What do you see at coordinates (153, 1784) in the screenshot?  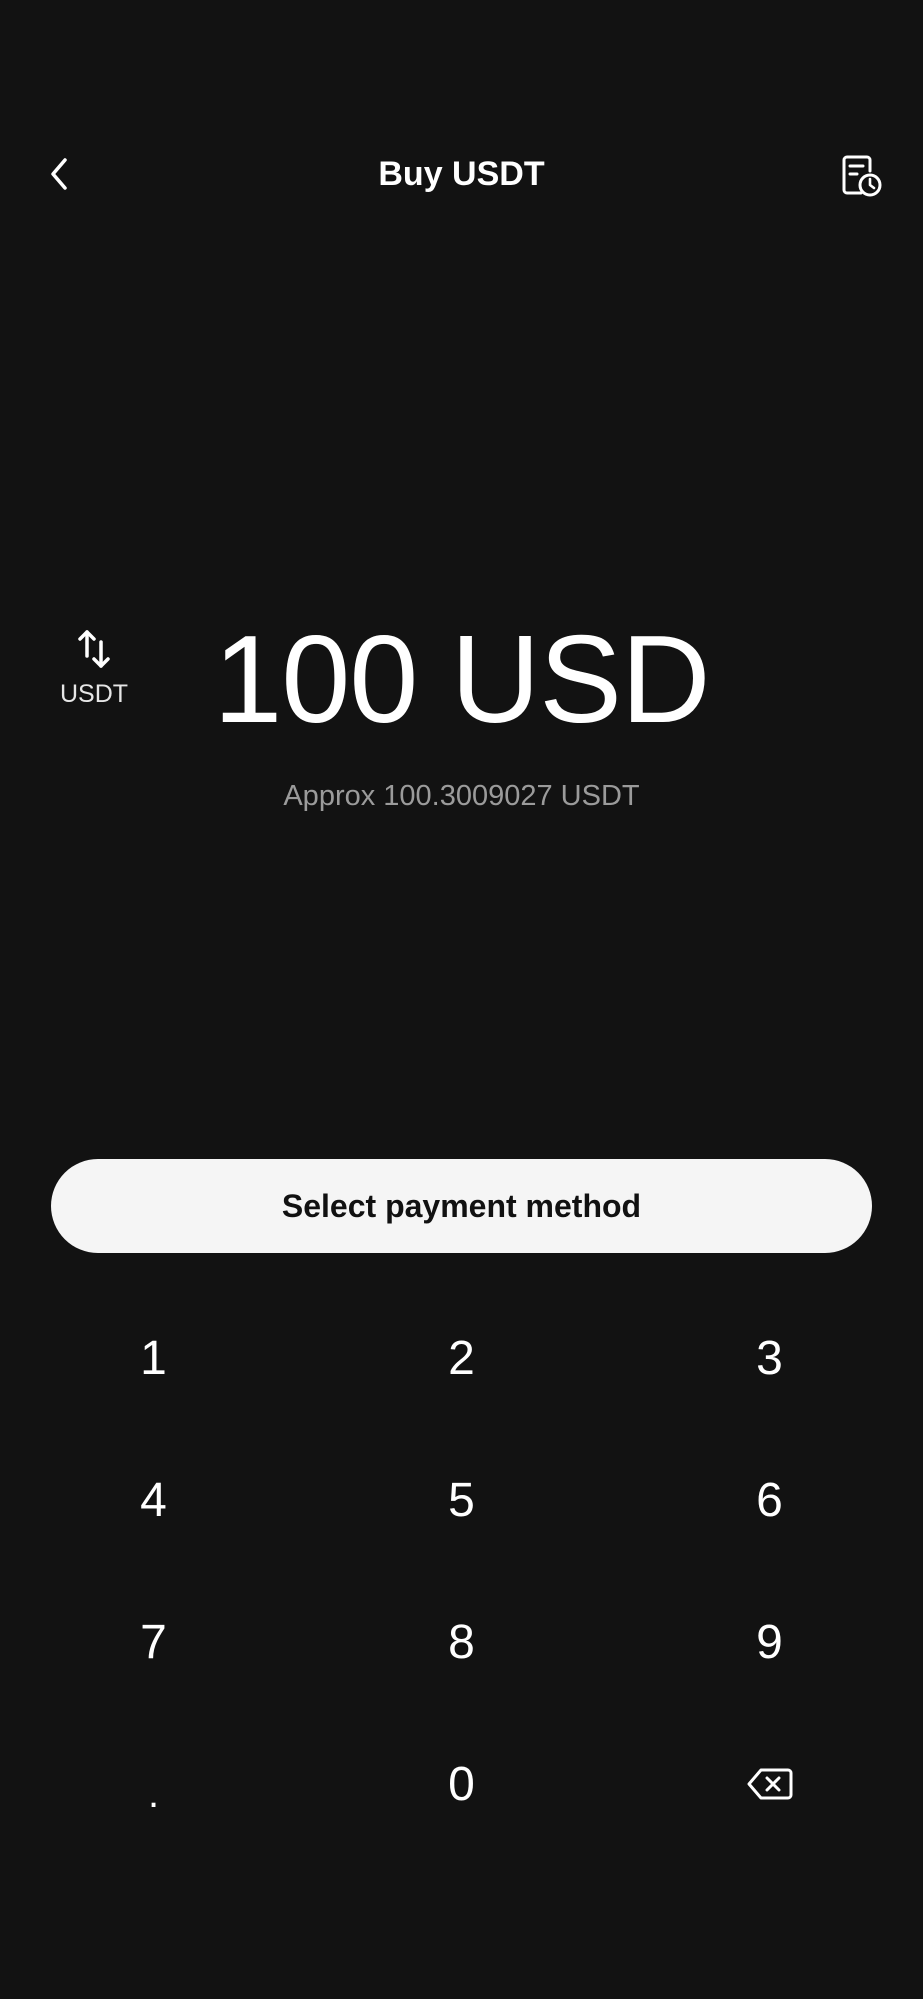 I see `key-decimal: .` at bounding box center [153, 1784].